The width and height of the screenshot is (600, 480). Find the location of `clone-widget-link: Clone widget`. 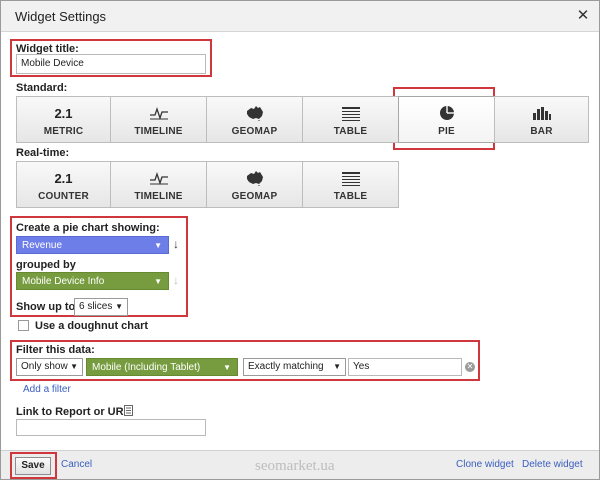

clone-widget-link: Clone widget is located at coordinates (485, 464).